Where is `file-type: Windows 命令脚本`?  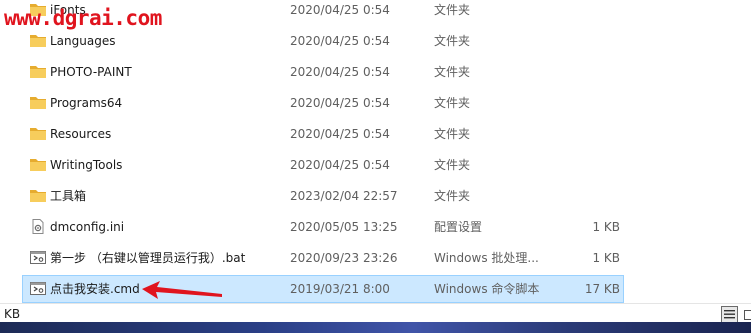 file-type: Windows 命令脚本 is located at coordinates (491, 289).